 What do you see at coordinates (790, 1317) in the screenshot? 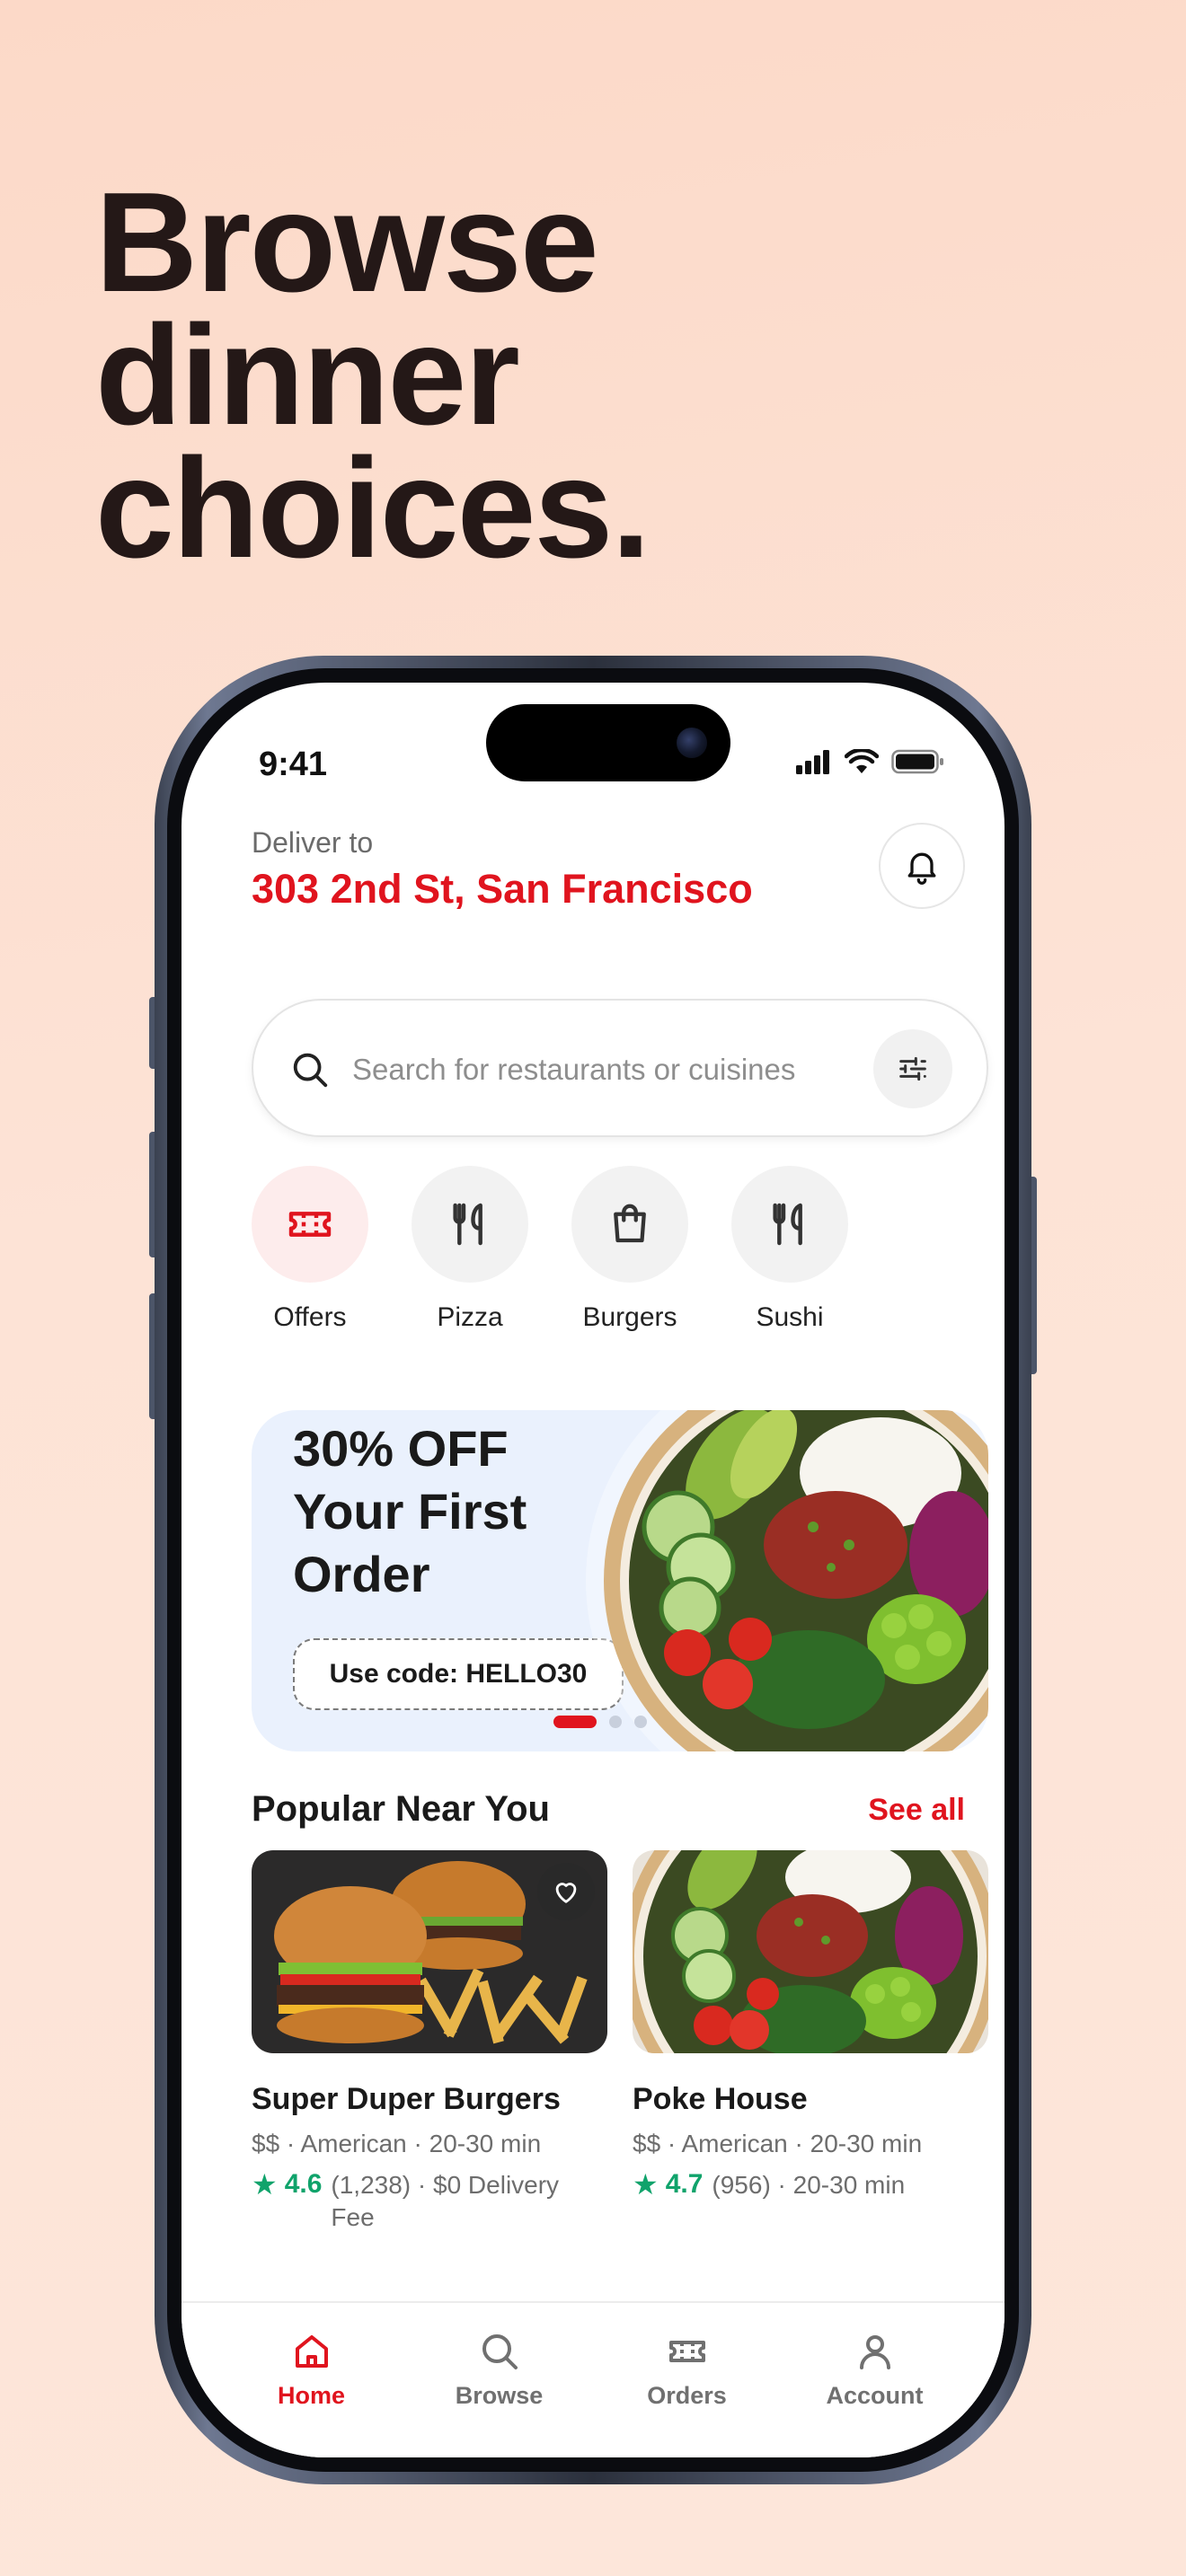
I see `category-label: Sushi` at bounding box center [790, 1317].